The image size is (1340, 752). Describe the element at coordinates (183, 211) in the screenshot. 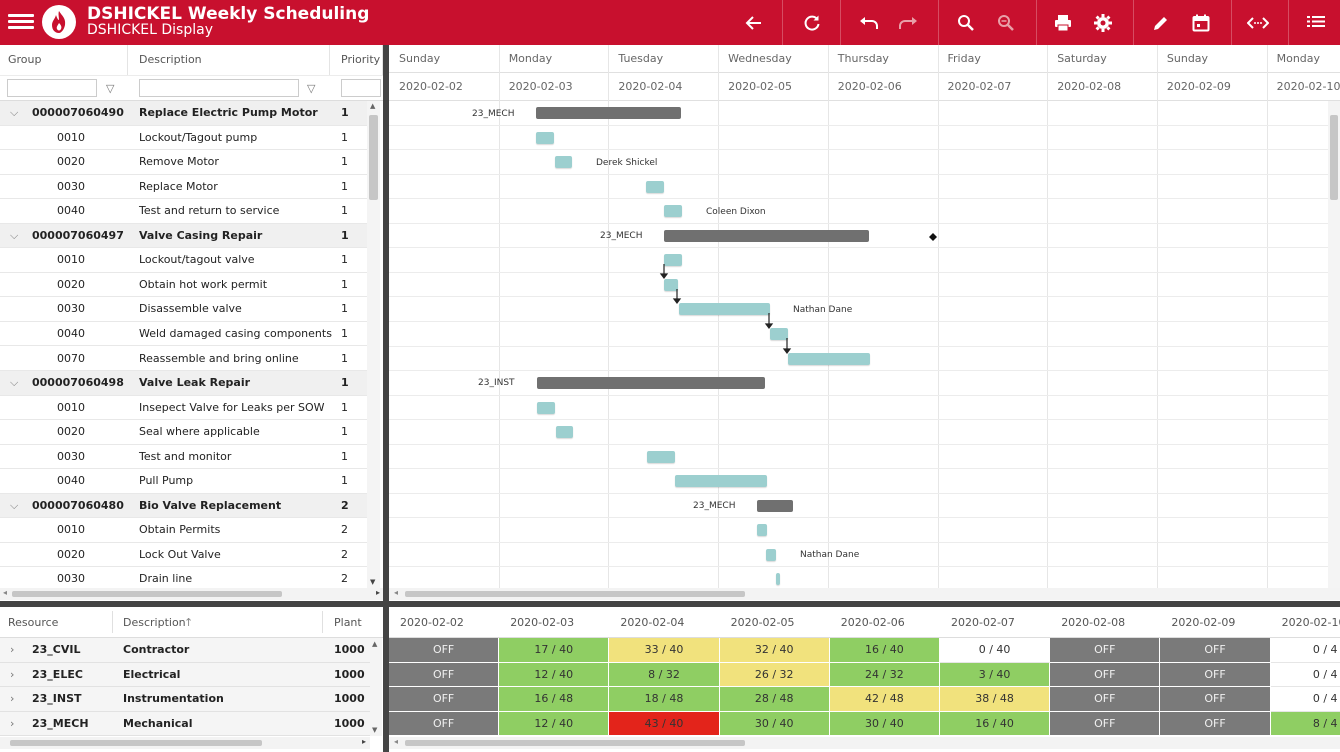

I see `table-row: 0040 Test and return to service 1` at that location.